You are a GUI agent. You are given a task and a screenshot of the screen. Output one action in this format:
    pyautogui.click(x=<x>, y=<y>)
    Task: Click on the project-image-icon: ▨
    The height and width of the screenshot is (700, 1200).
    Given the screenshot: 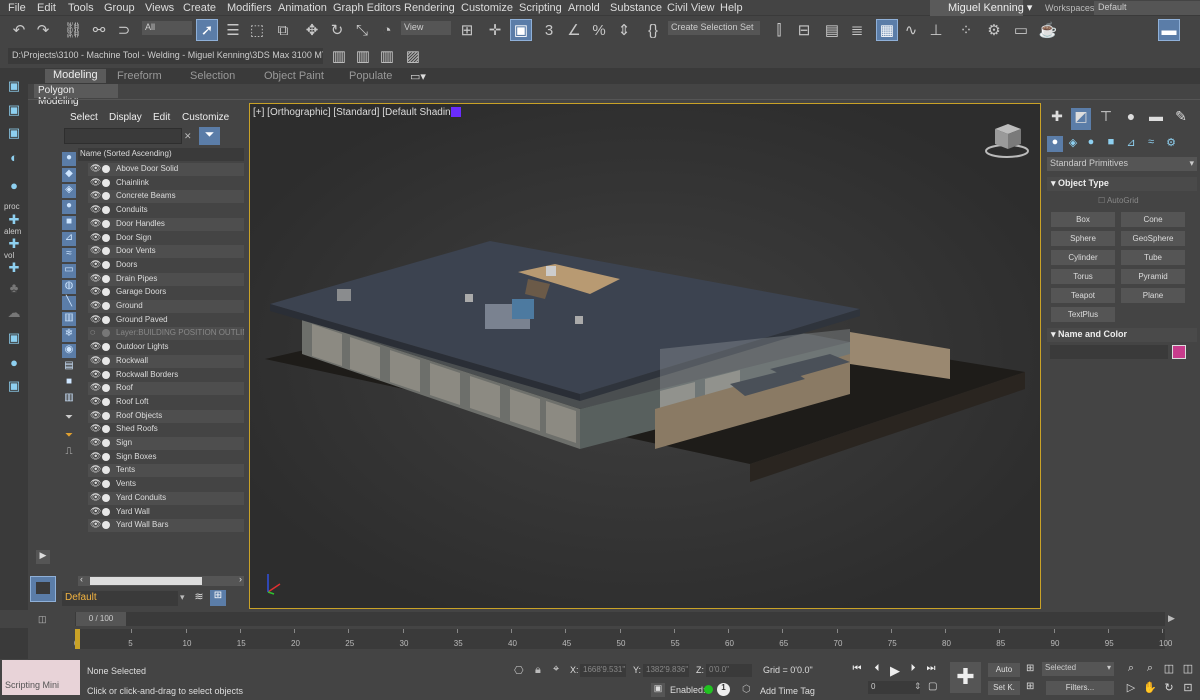 What is the action you would take?
    pyautogui.click(x=413, y=56)
    